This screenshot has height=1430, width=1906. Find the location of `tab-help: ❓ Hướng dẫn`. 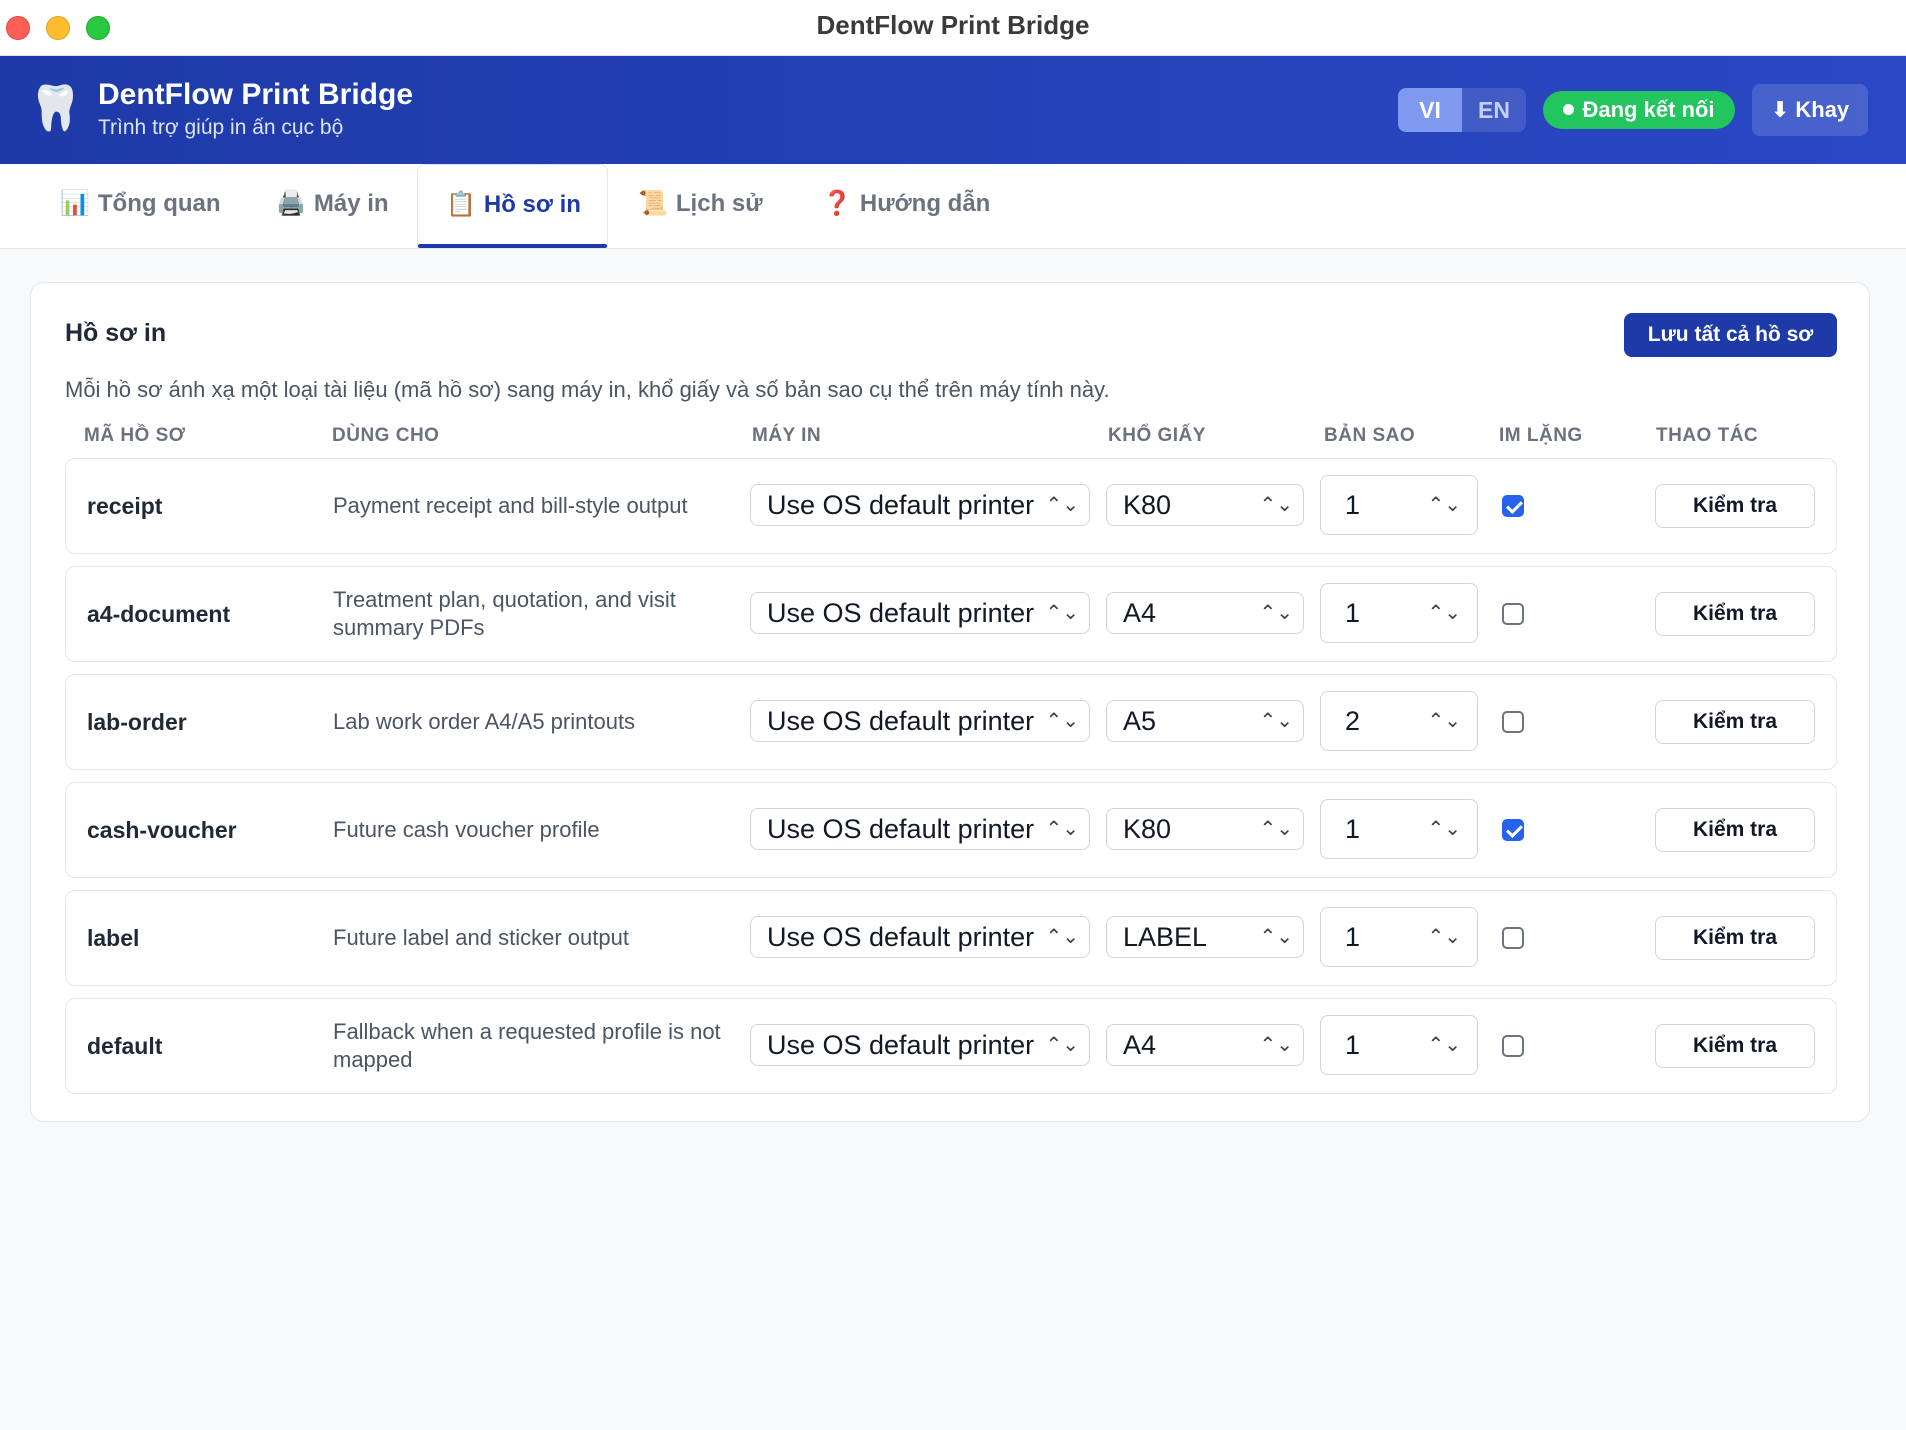

tab-help: ❓ Hướng dẫn is located at coordinates (906, 206).